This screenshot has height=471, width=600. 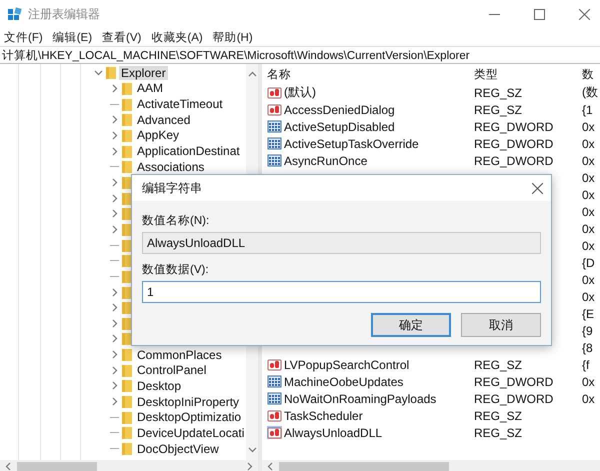 What do you see at coordinates (249, 466) in the screenshot?
I see `scroll-right-icon` at bounding box center [249, 466].